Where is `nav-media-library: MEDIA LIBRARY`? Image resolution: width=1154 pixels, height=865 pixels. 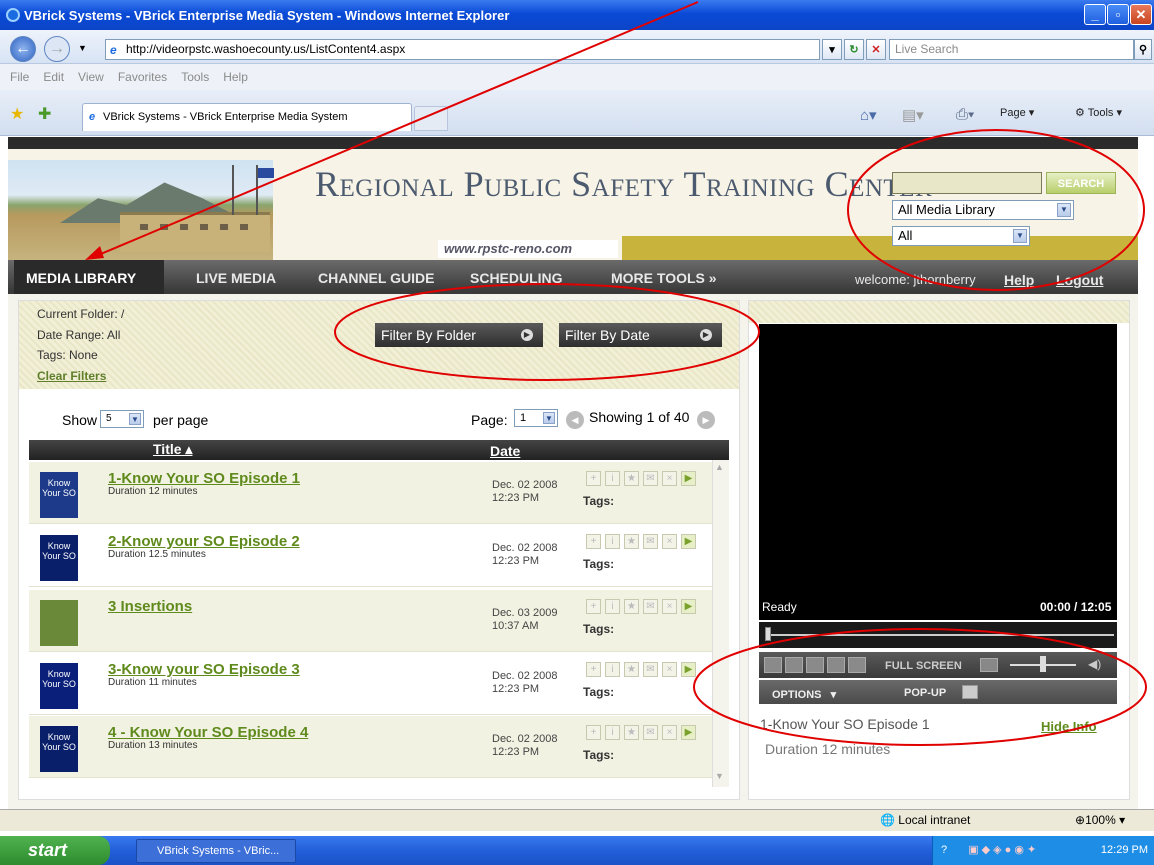 nav-media-library: MEDIA LIBRARY is located at coordinates (89, 277).